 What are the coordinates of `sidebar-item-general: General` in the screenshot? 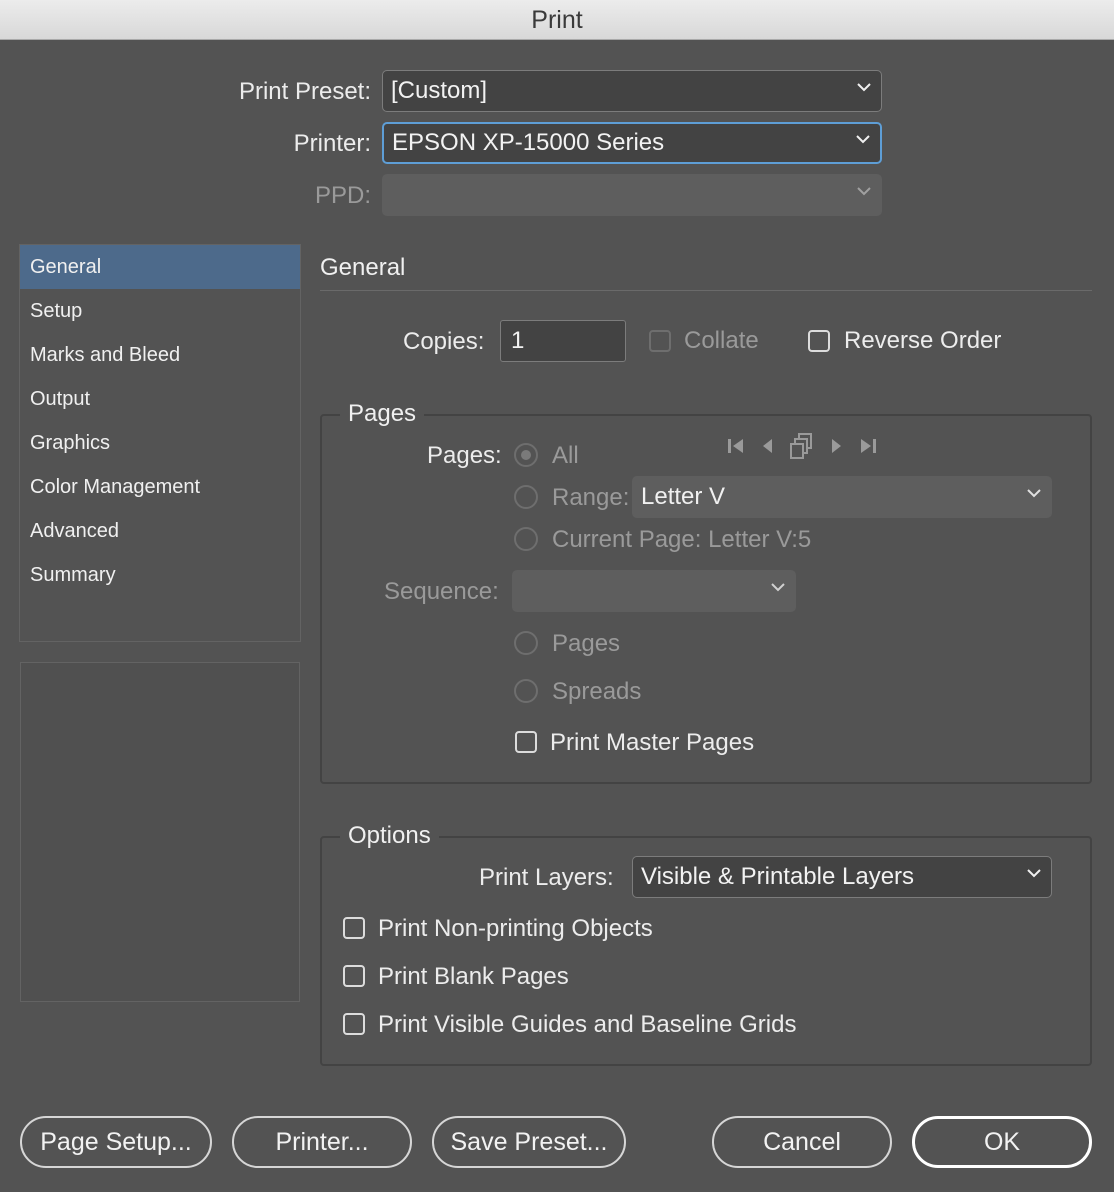 It's located at (160, 267).